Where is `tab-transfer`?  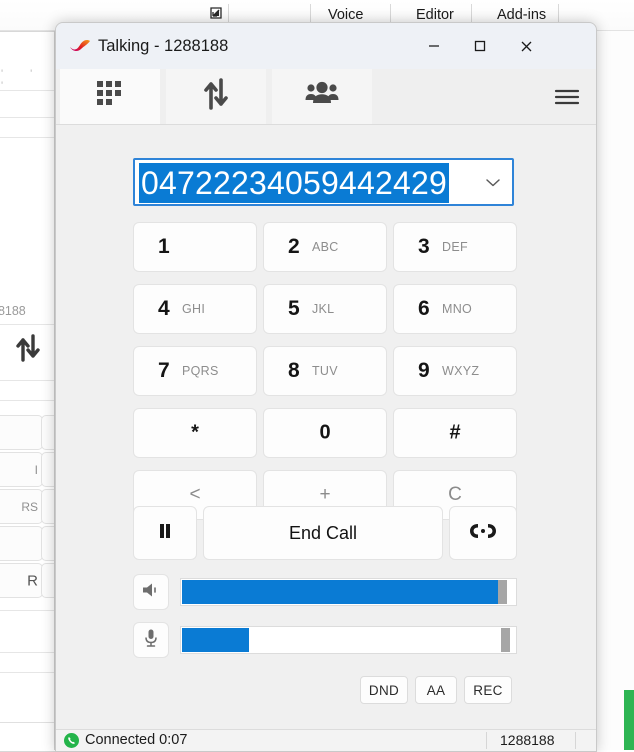
tab-transfer is located at coordinates (216, 96).